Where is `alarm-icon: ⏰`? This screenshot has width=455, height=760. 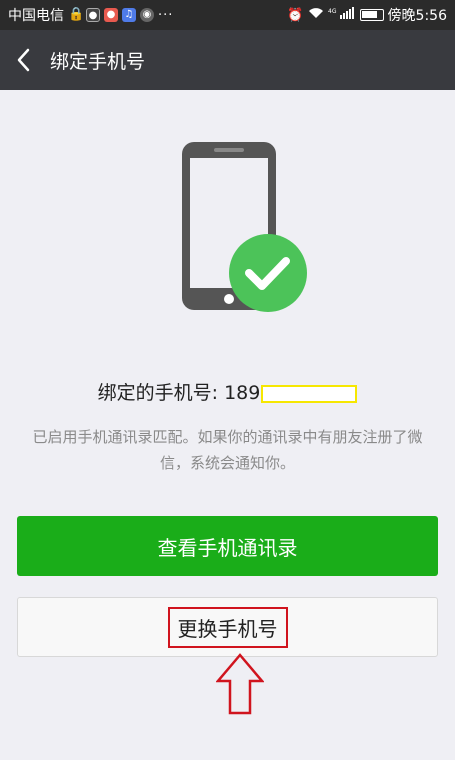
alarm-icon: ⏰ is located at coordinates (295, 15).